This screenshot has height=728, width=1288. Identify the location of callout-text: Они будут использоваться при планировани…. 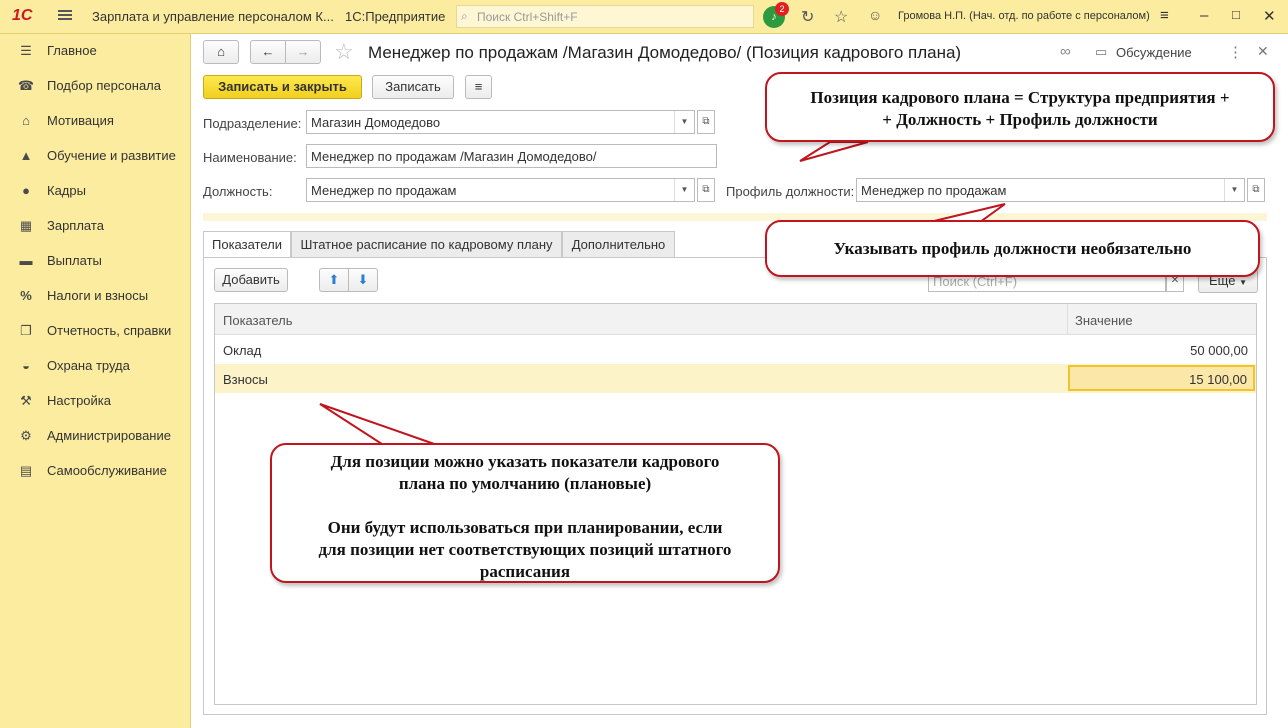
(525, 527).